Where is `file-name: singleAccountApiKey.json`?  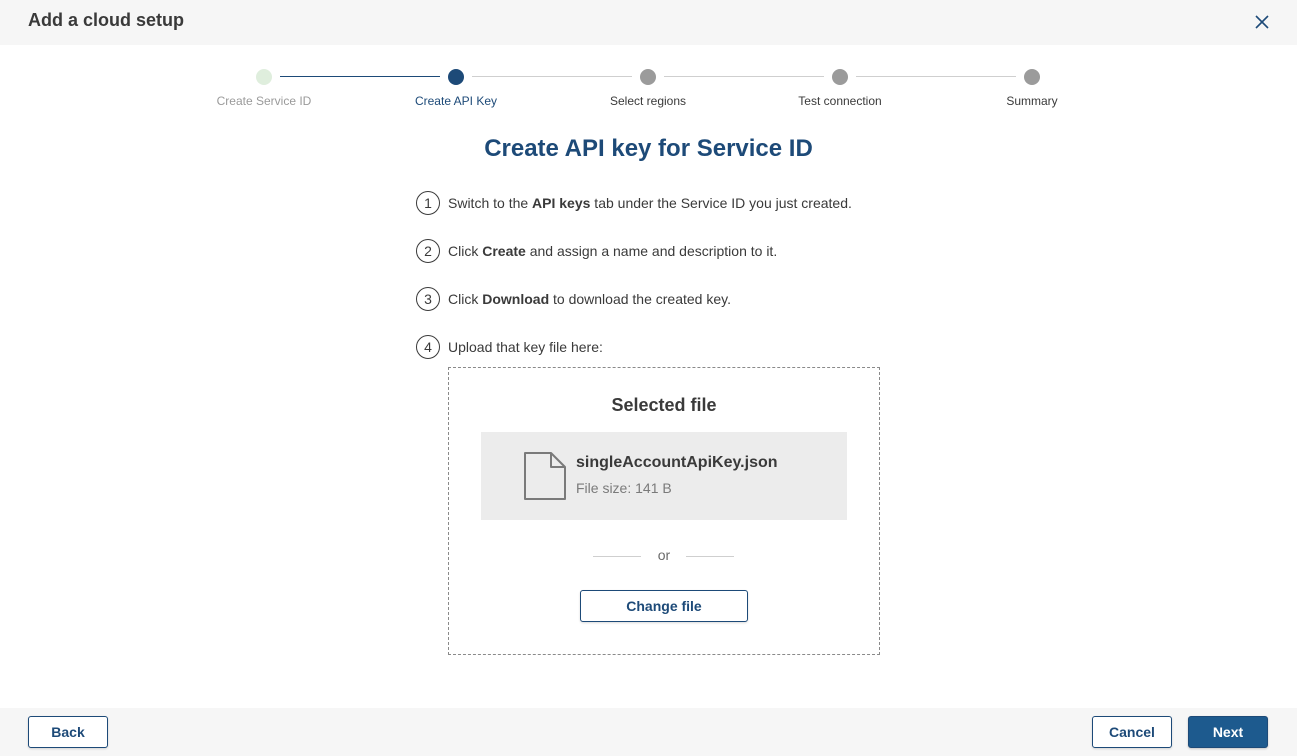 file-name: singleAccountApiKey.json is located at coordinates (677, 462).